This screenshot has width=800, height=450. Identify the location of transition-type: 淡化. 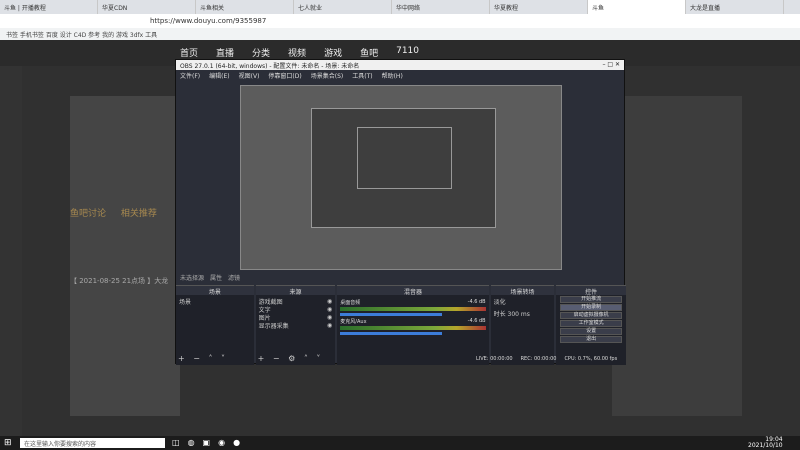
(523, 301).